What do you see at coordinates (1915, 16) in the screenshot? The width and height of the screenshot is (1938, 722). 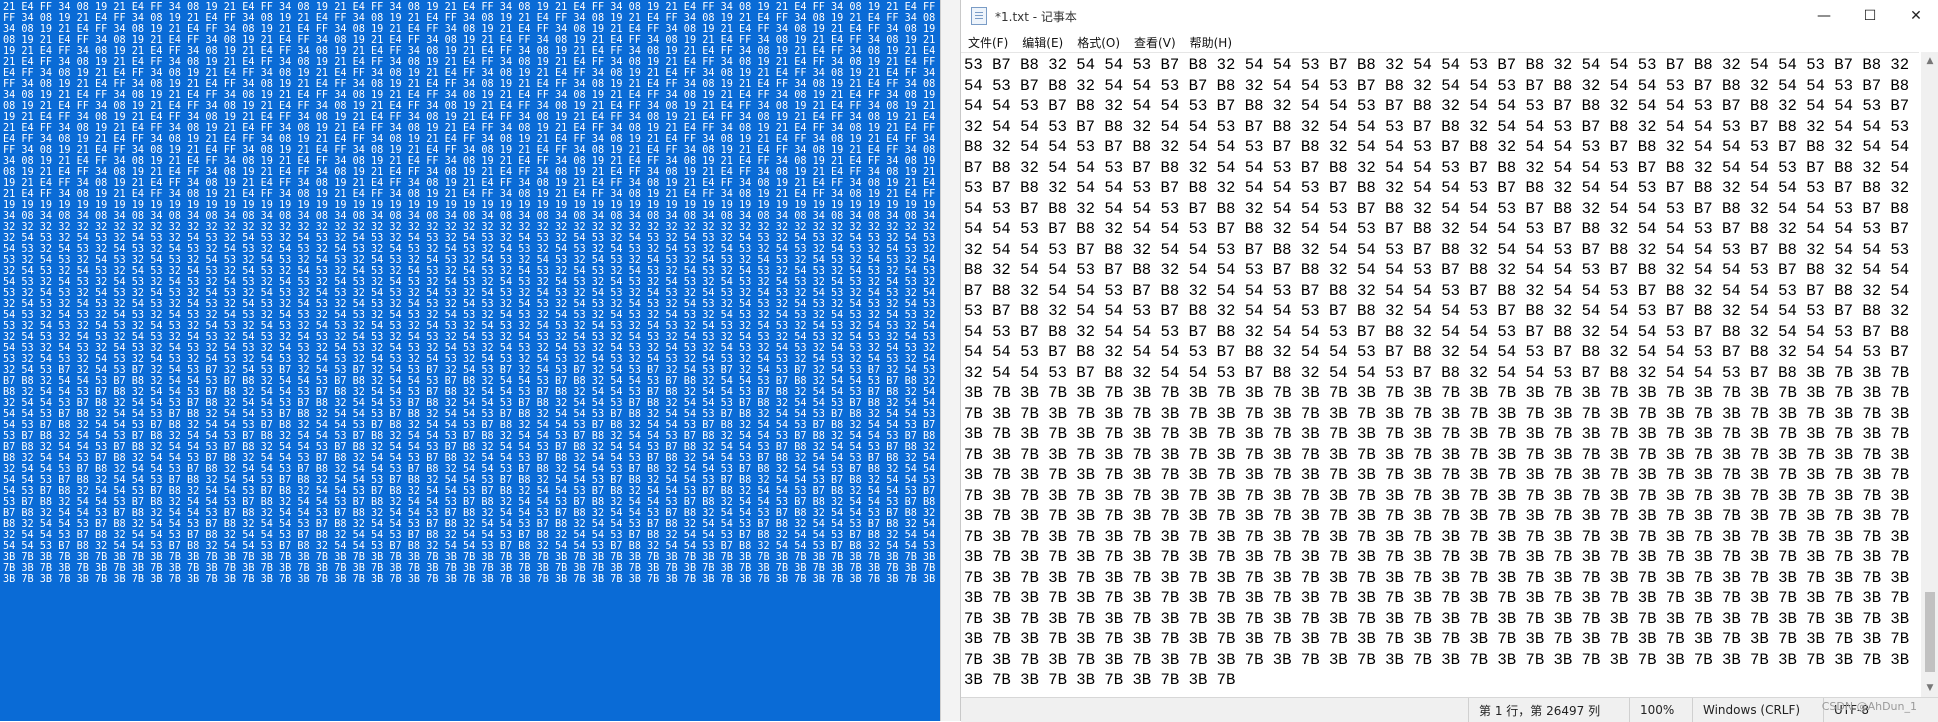 I see `close-button: ✕` at bounding box center [1915, 16].